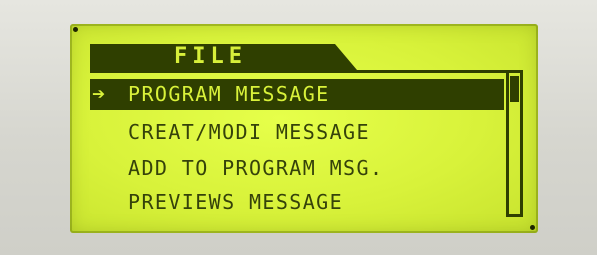 The image size is (597, 255). What do you see at coordinates (229, 94) in the screenshot?
I see `menu-item-label: PROGRAM MESSAGE` at bounding box center [229, 94].